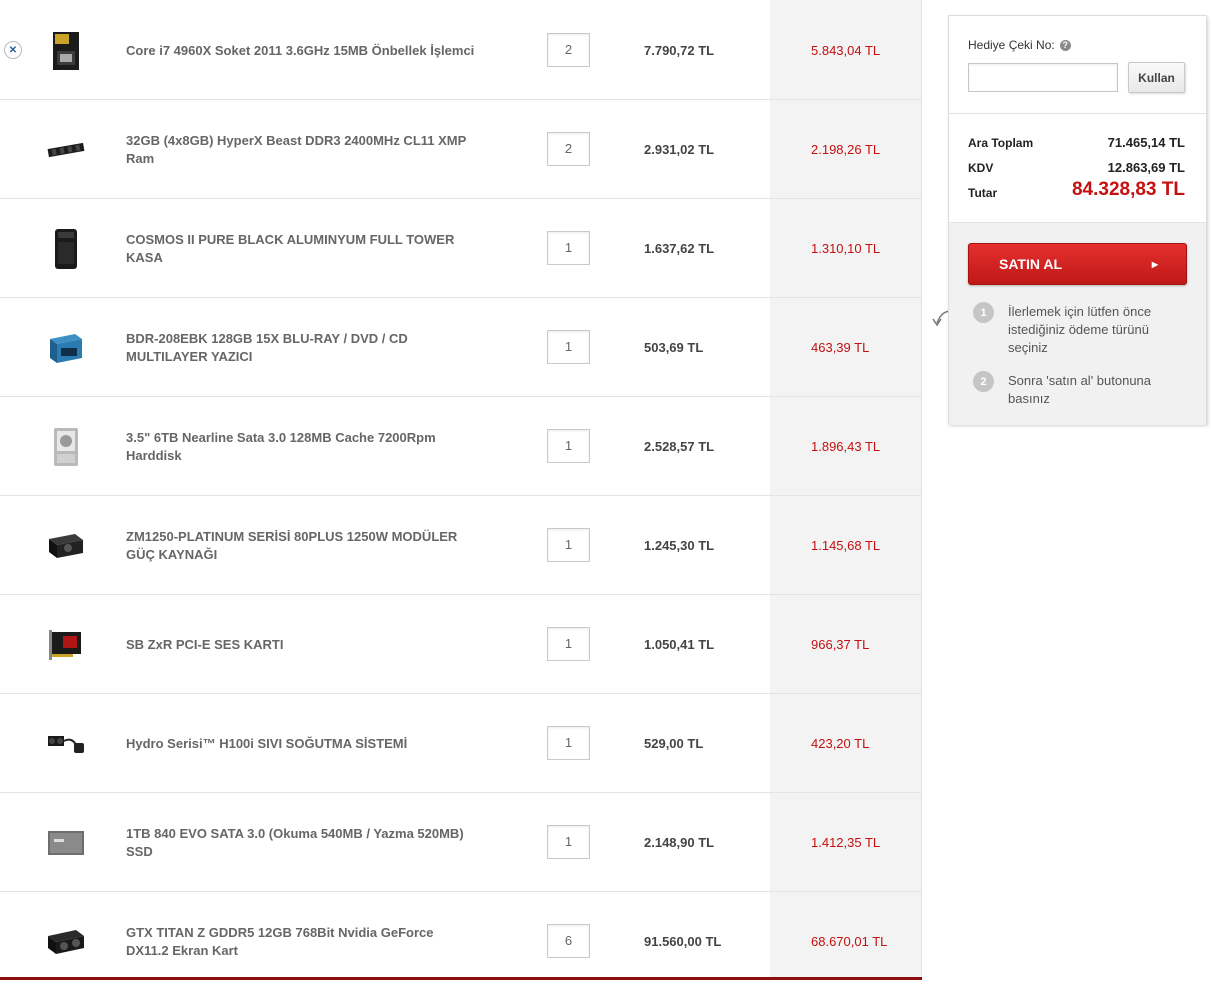 This screenshot has width=1212, height=991. What do you see at coordinates (846, 545) in the screenshot?
I see `discount-price: 1.145,68 TL` at bounding box center [846, 545].